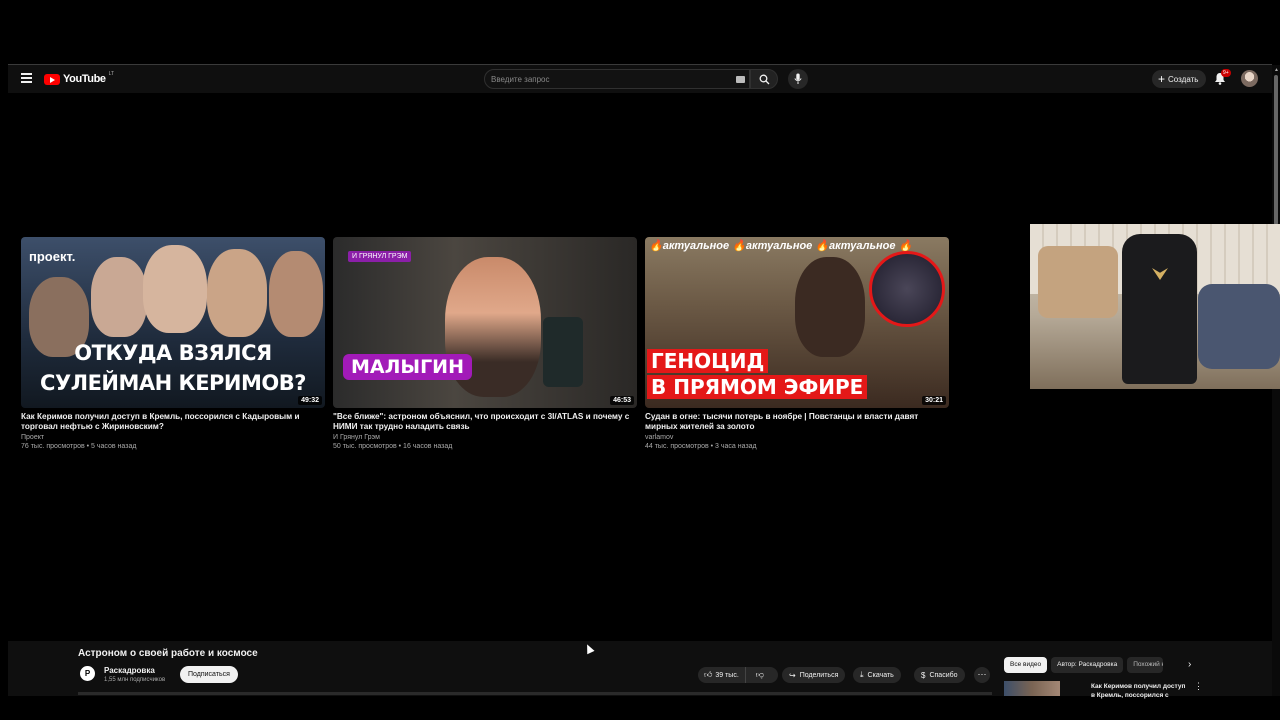  Describe the element at coordinates (781, 246) in the screenshot. I see `thumbnail-top-caption: 🔥актуальное 🔥актуальное 🔥актуальное 🔥` at that location.